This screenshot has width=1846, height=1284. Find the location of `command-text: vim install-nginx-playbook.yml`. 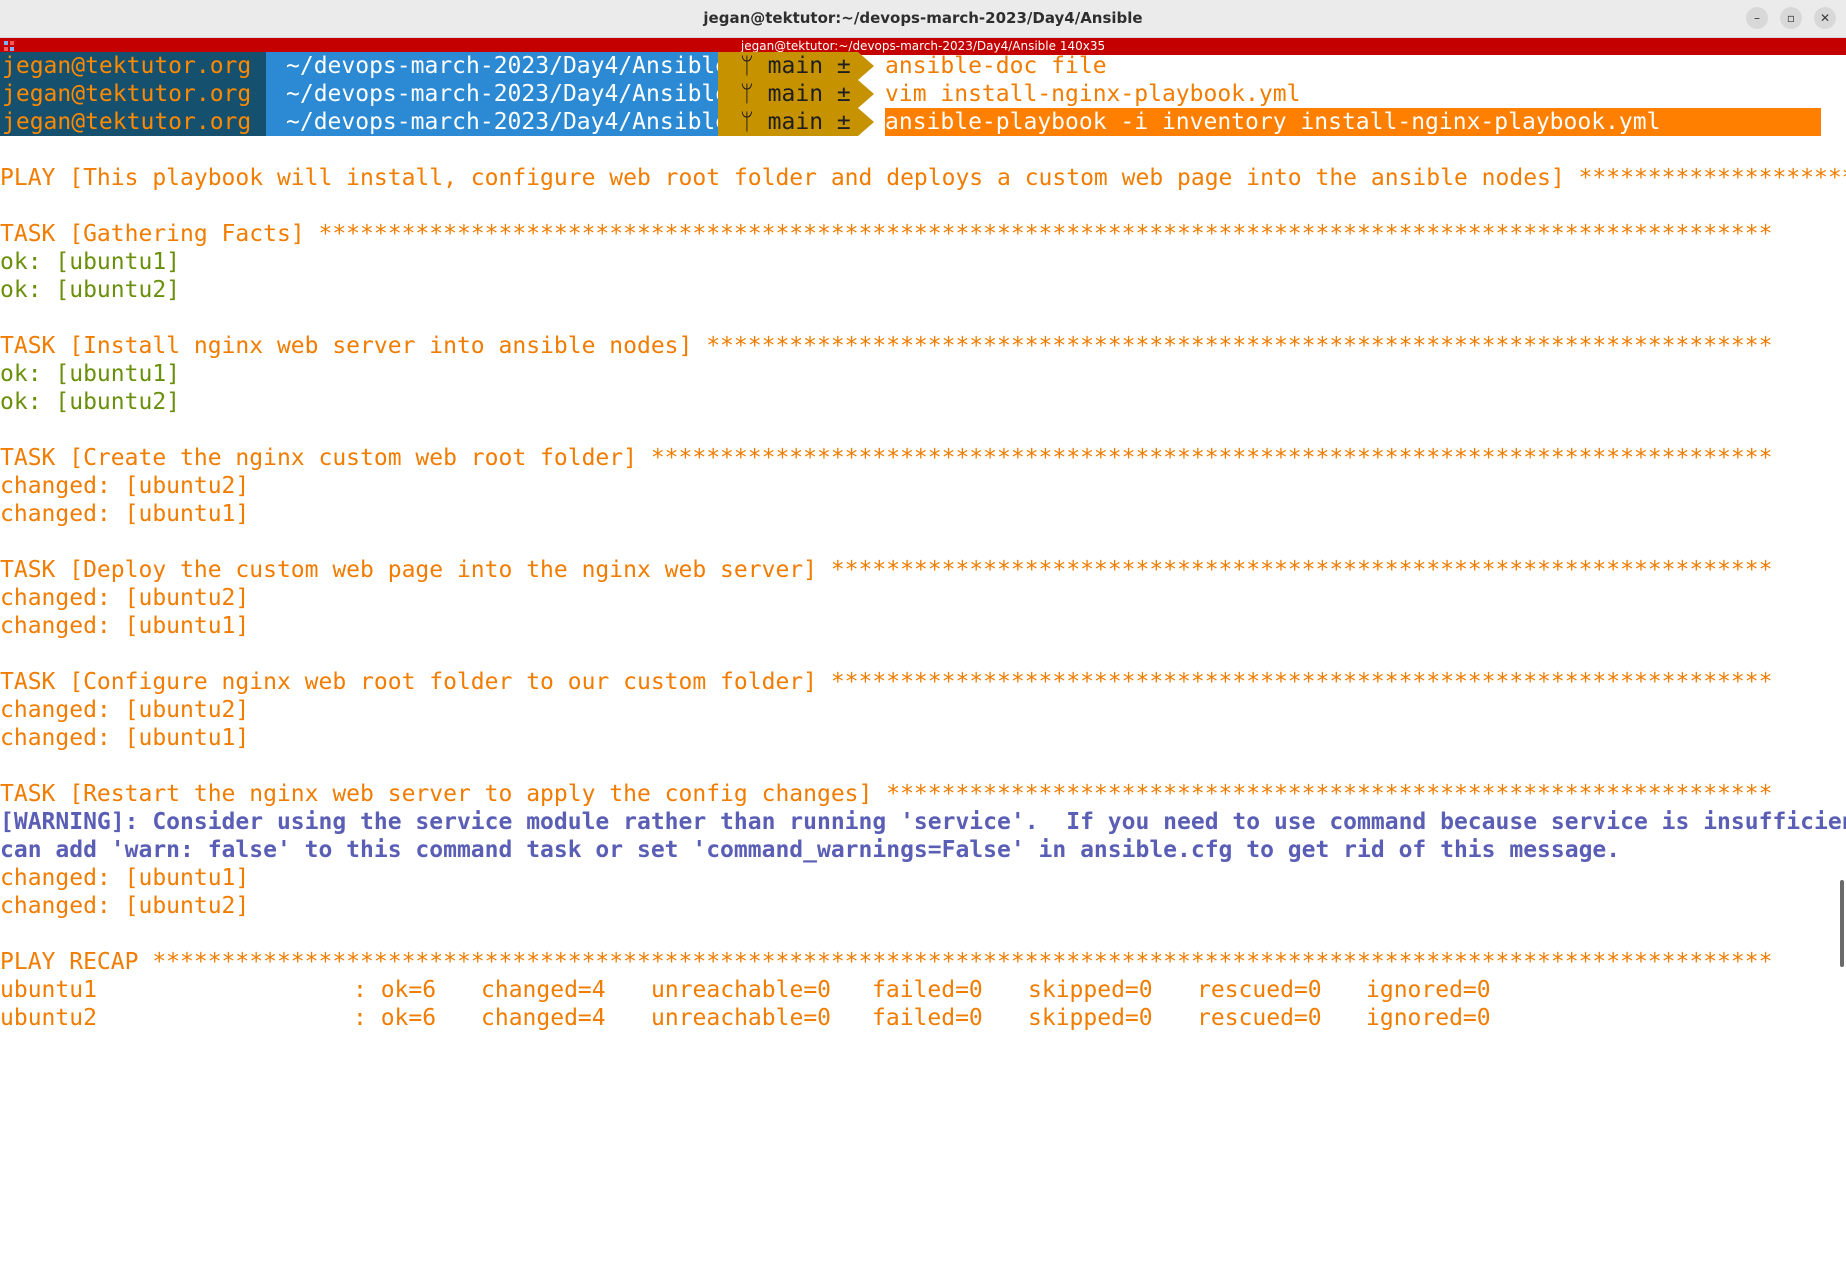

command-text: vim install-nginx-playbook.yml is located at coordinates (1093, 94).